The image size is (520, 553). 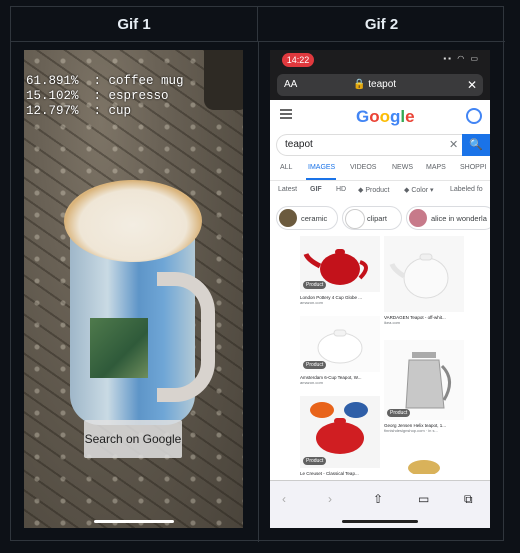 I want to click on mug-rim, so click(x=133, y=221).